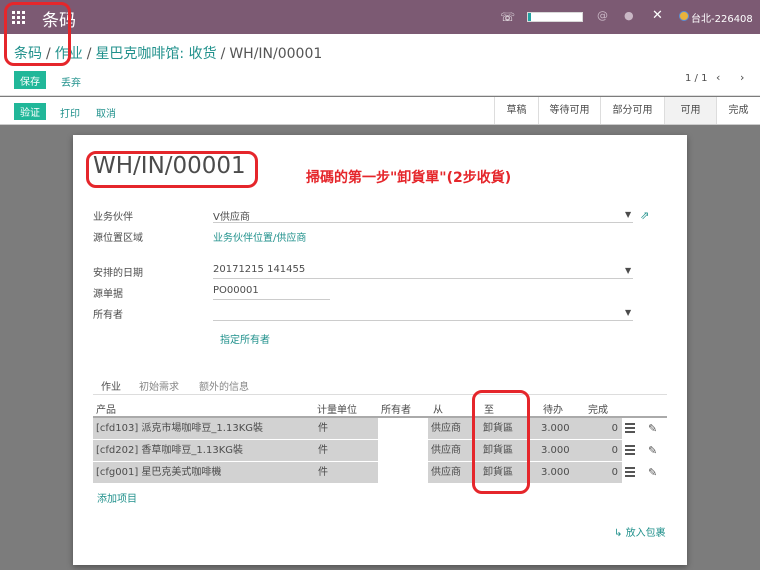 This screenshot has width=760, height=570. What do you see at coordinates (409, 178) in the screenshot?
I see `annotation-text: 掃碼的第一步"卸貨單"(2步收貨)` at bounding box center [409, 178].